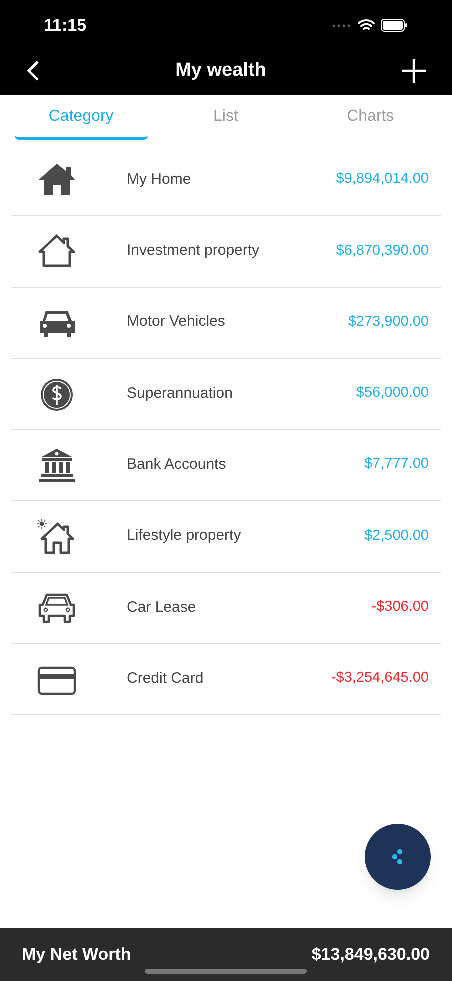 Image resolution: width=452 pixels, height=981 pixels. I want to click on category-amount: $56,000.00, so click(393, 394).